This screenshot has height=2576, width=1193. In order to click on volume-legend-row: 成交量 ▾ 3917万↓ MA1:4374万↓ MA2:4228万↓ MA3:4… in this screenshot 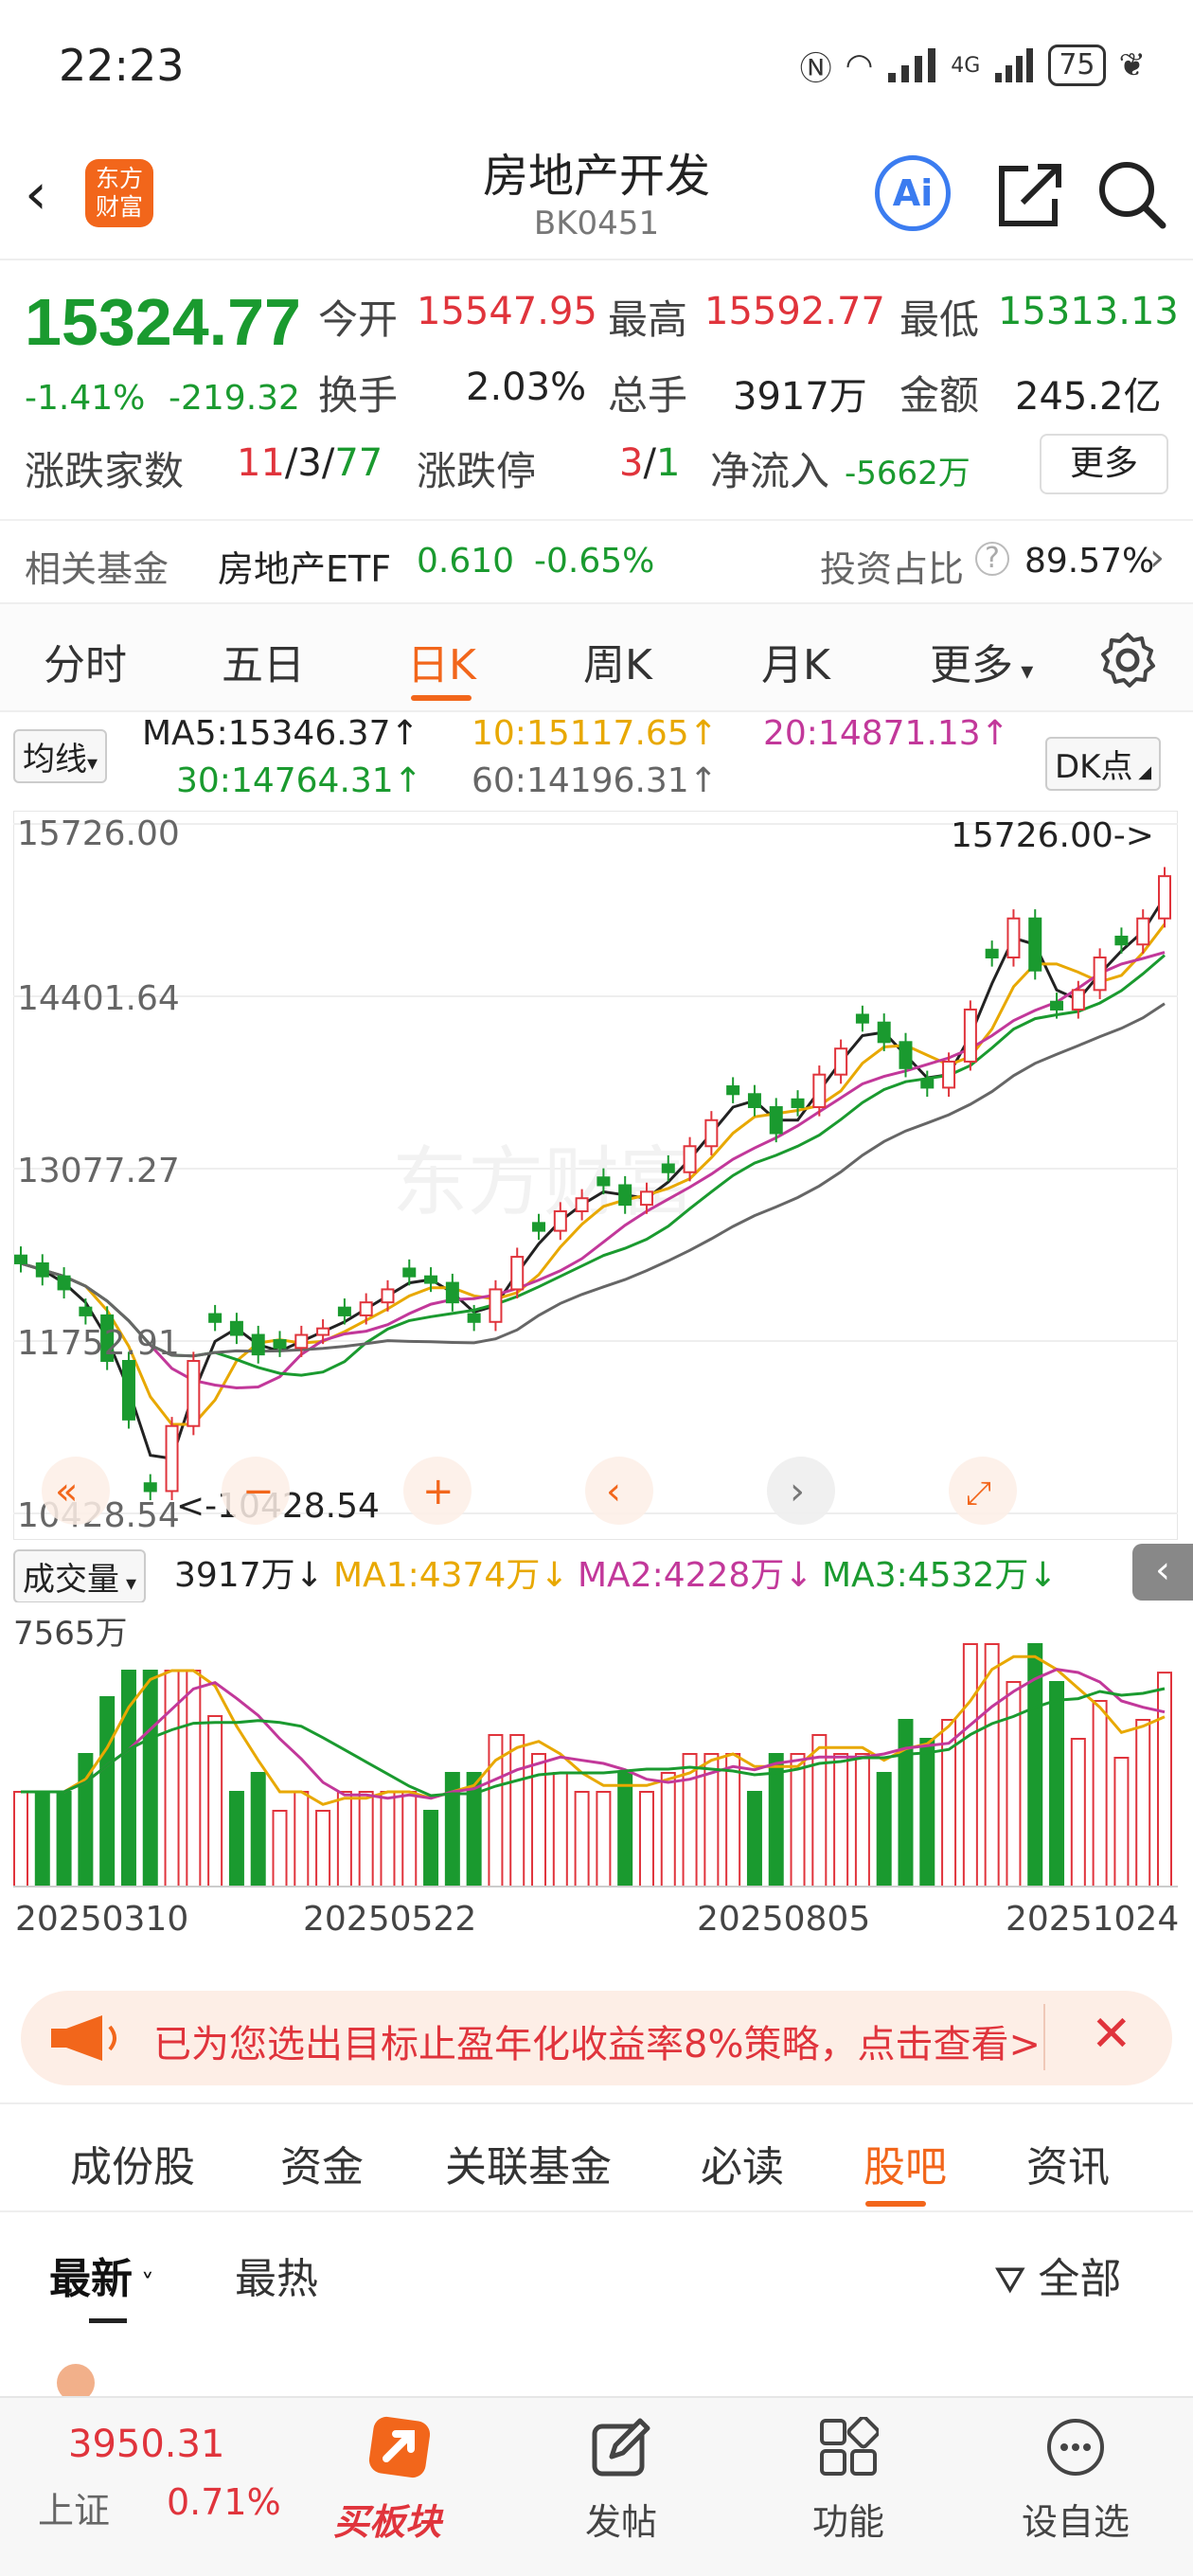, I will do `click(596, 1571)`.